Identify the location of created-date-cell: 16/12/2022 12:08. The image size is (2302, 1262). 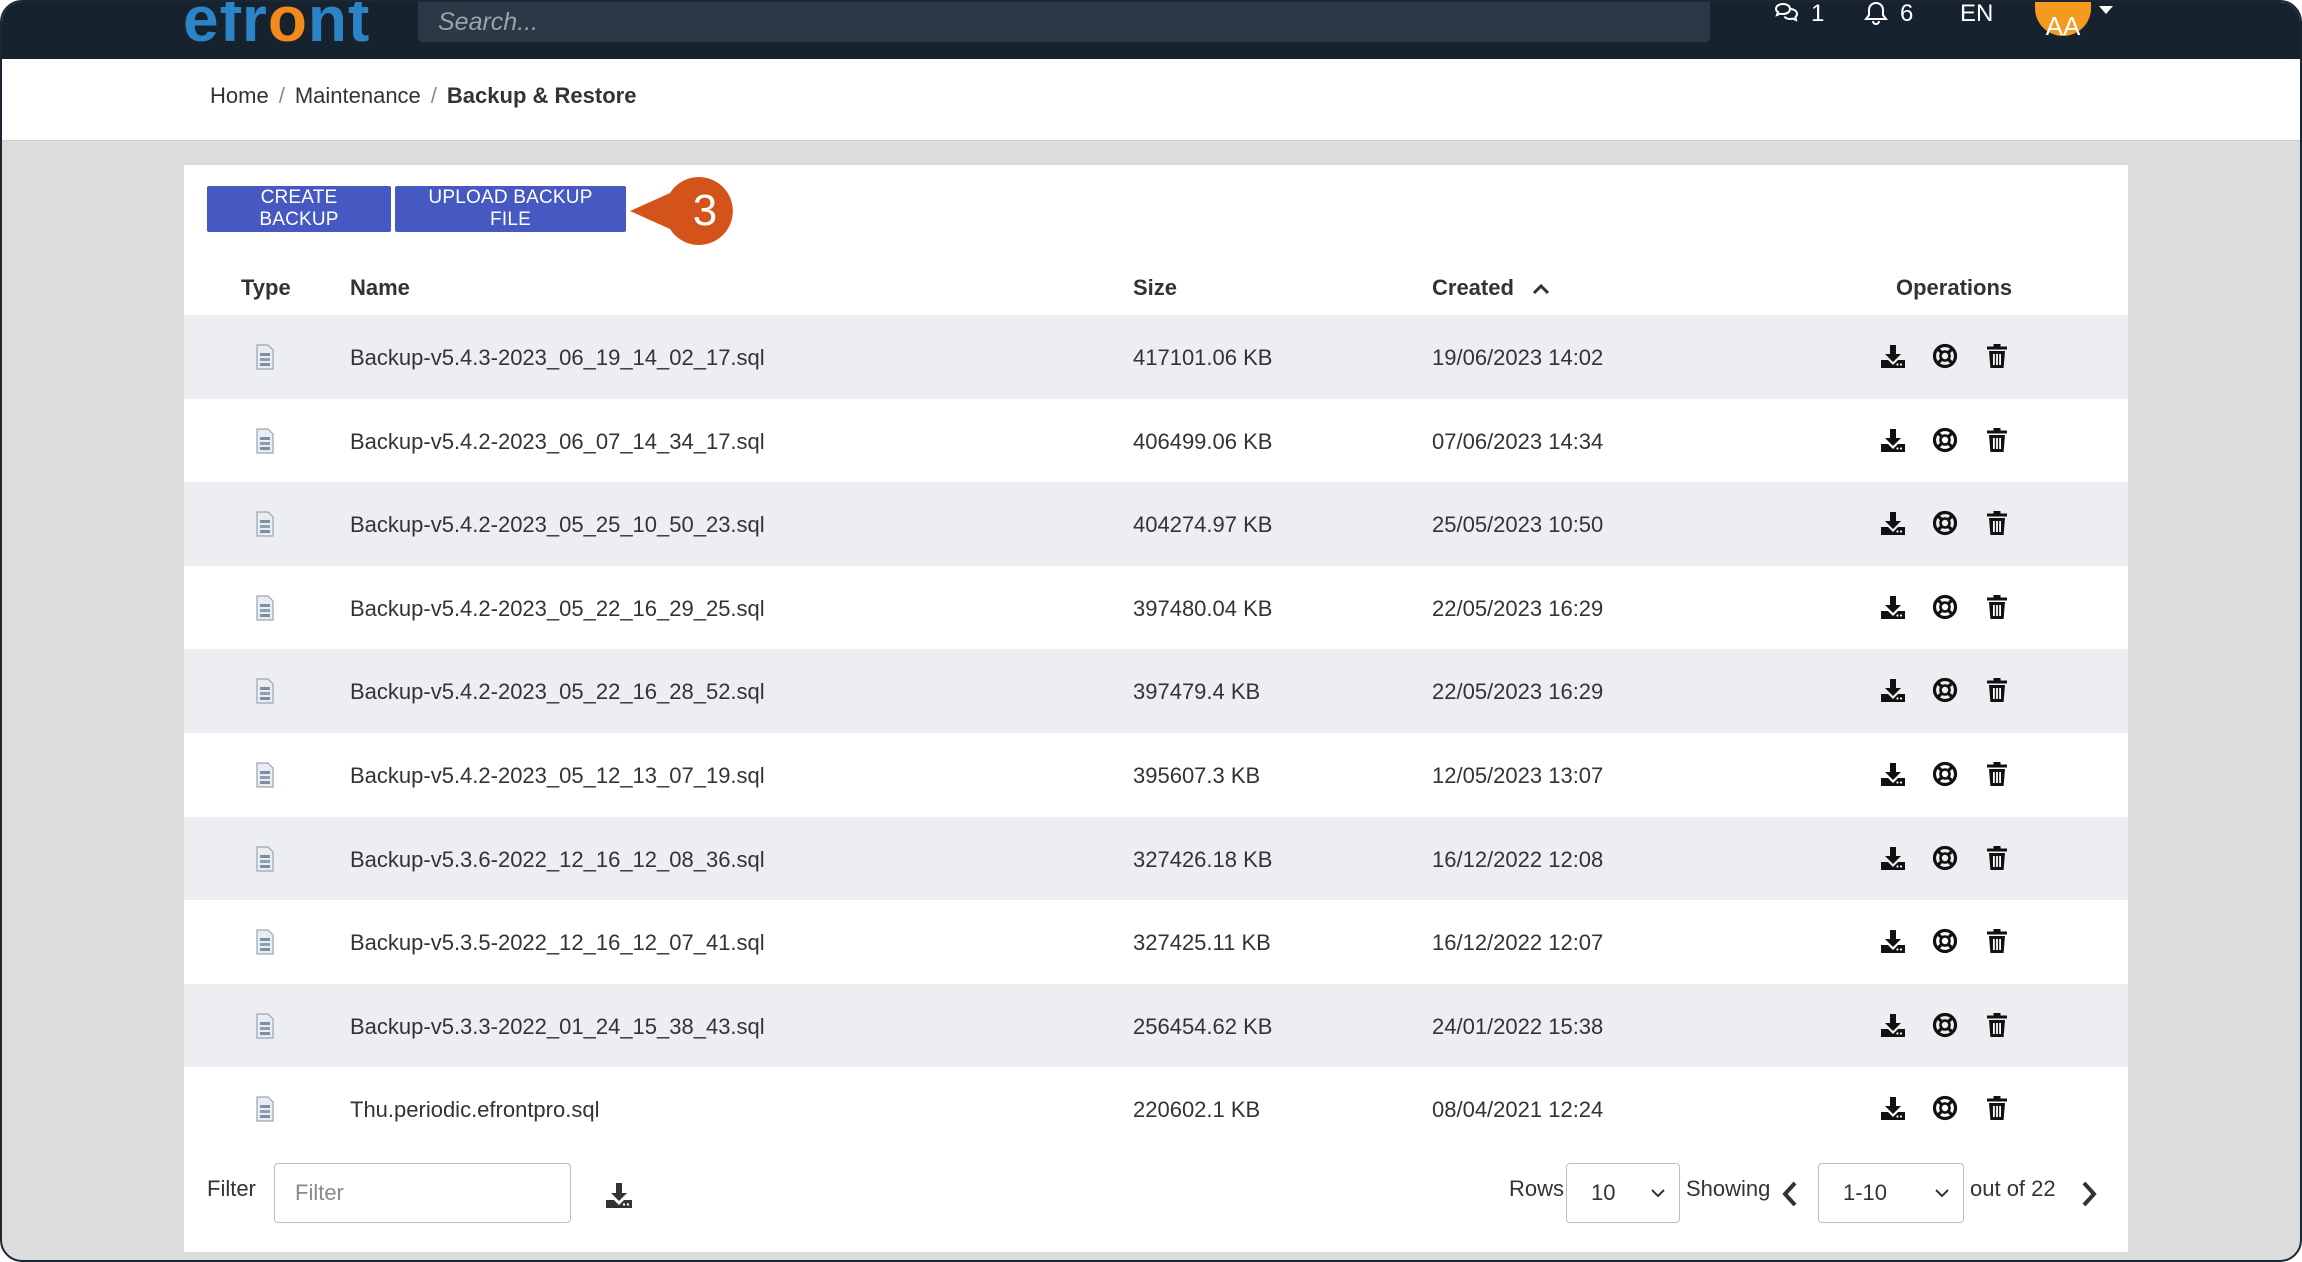
(1518, 859).